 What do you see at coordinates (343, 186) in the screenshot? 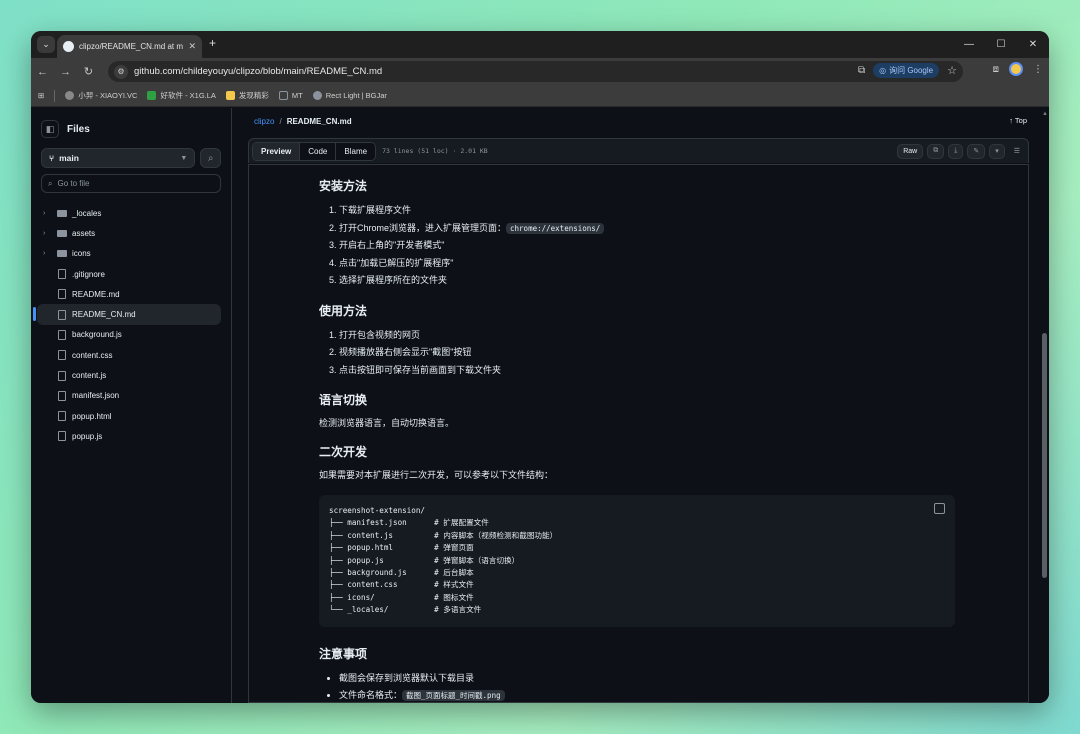
I see `heading-install: 安装方法` at bounding box center [343, 186].